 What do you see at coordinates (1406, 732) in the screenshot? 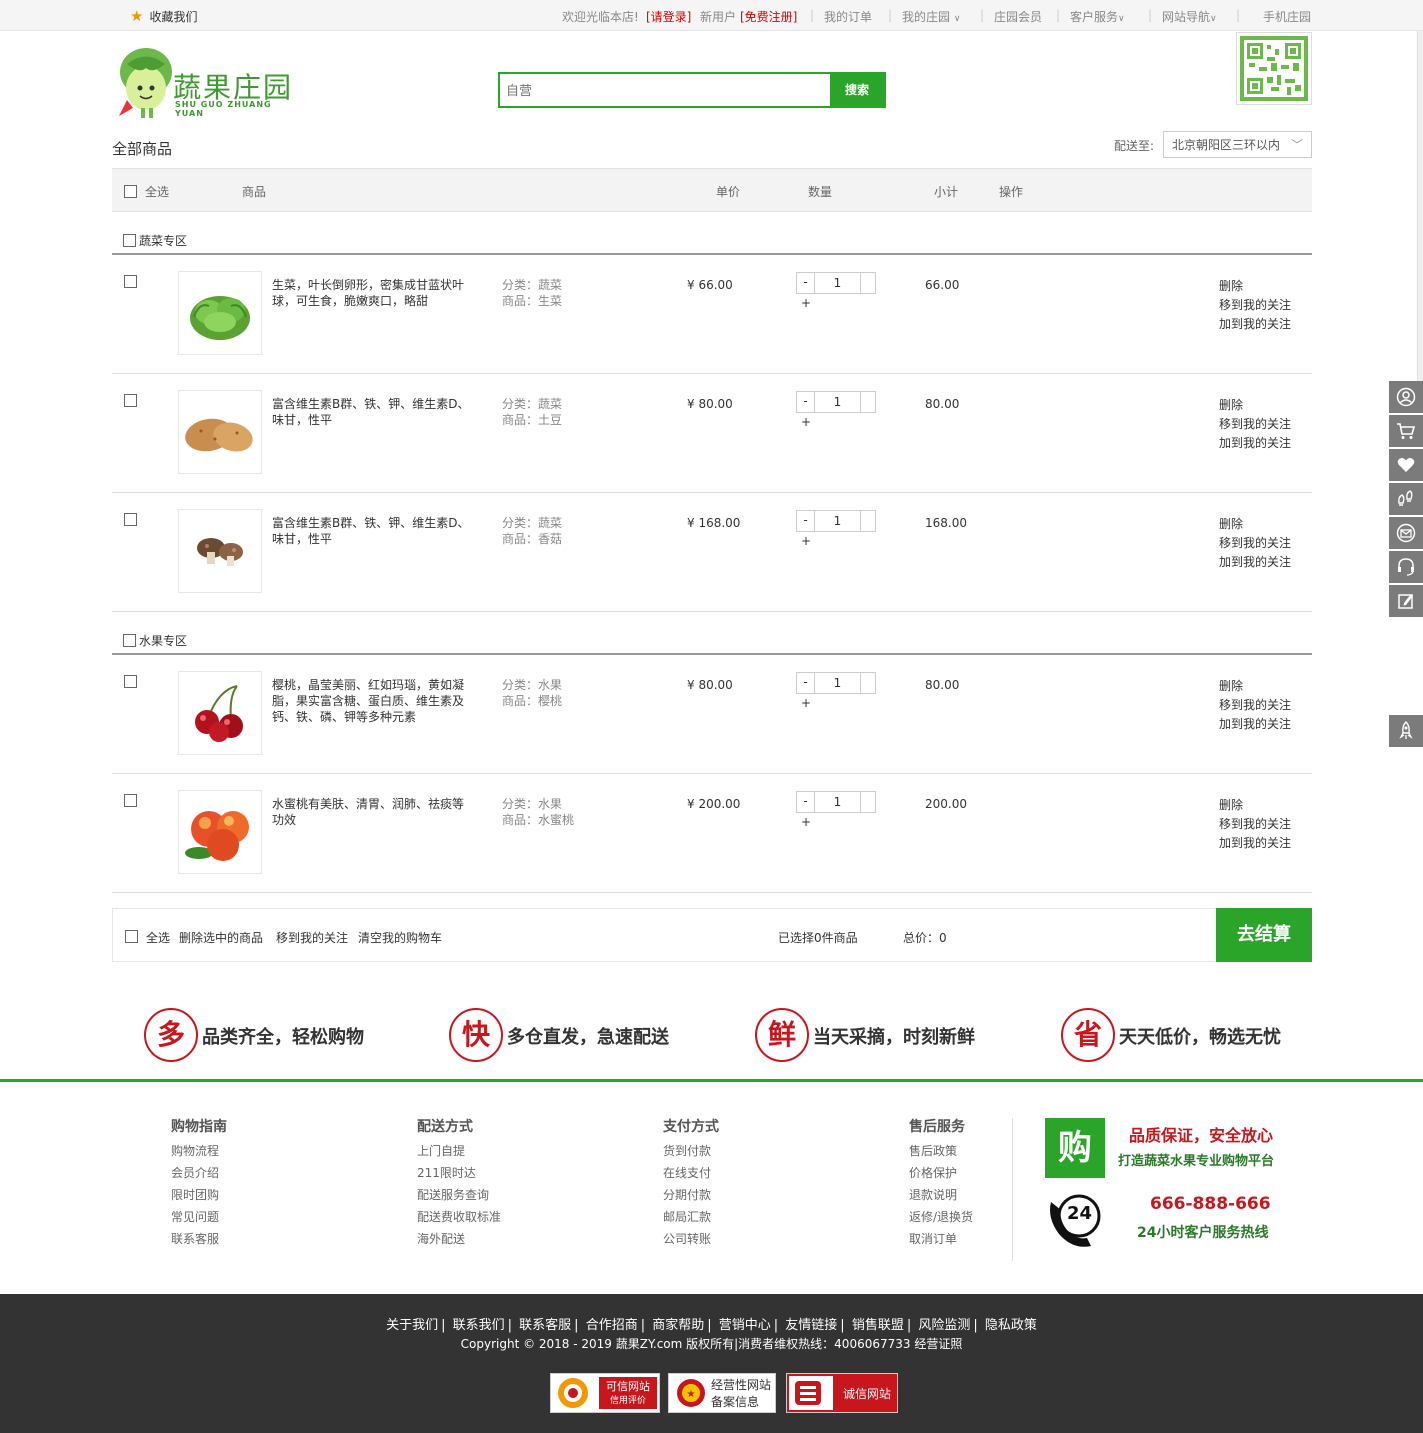
I see `back-to-top-rocket-icon` at bounding box center [1406, 732].